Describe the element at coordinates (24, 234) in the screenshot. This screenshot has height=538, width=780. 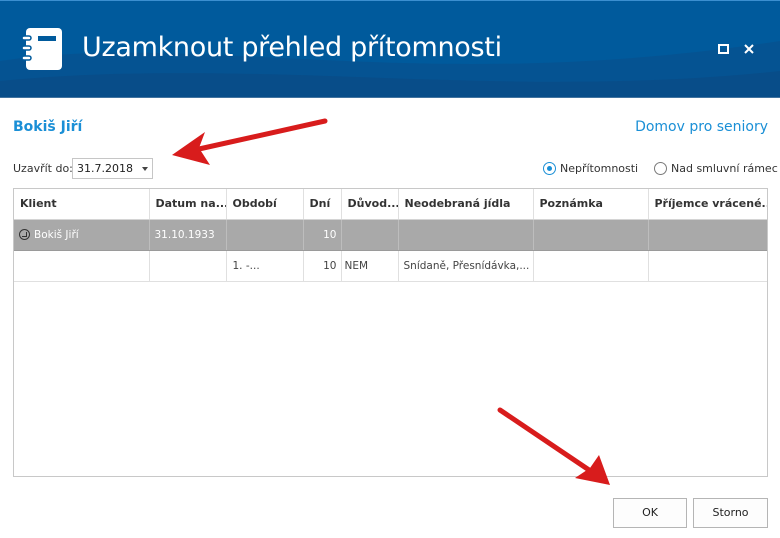
I see `collapse-icon` at that location.